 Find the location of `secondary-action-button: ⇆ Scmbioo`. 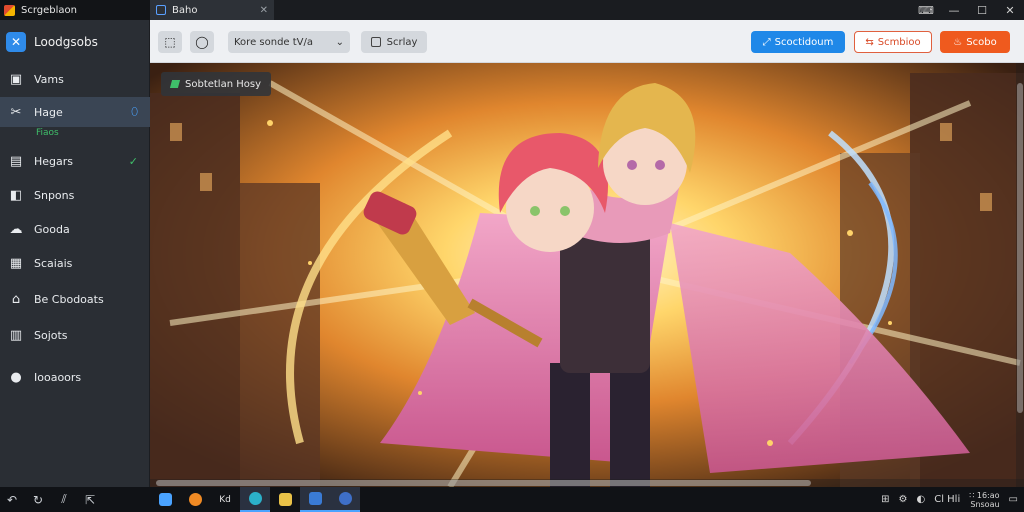

secondary-action-button: ⇆ Scmbioo is located at coordinates (893, 42).